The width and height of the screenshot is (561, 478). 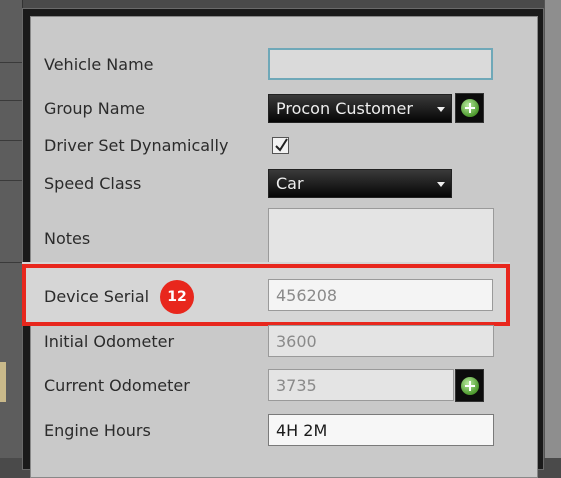 What do you see at coordinates (11, 229) in the screenshot?
I see `background-panel` at bounding box center [11, 229].